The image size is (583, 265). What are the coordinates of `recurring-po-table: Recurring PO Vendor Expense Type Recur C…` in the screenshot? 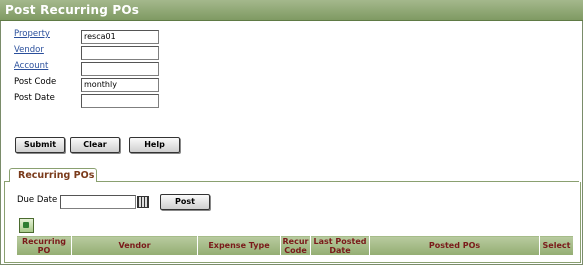 It's located at (295, 245).